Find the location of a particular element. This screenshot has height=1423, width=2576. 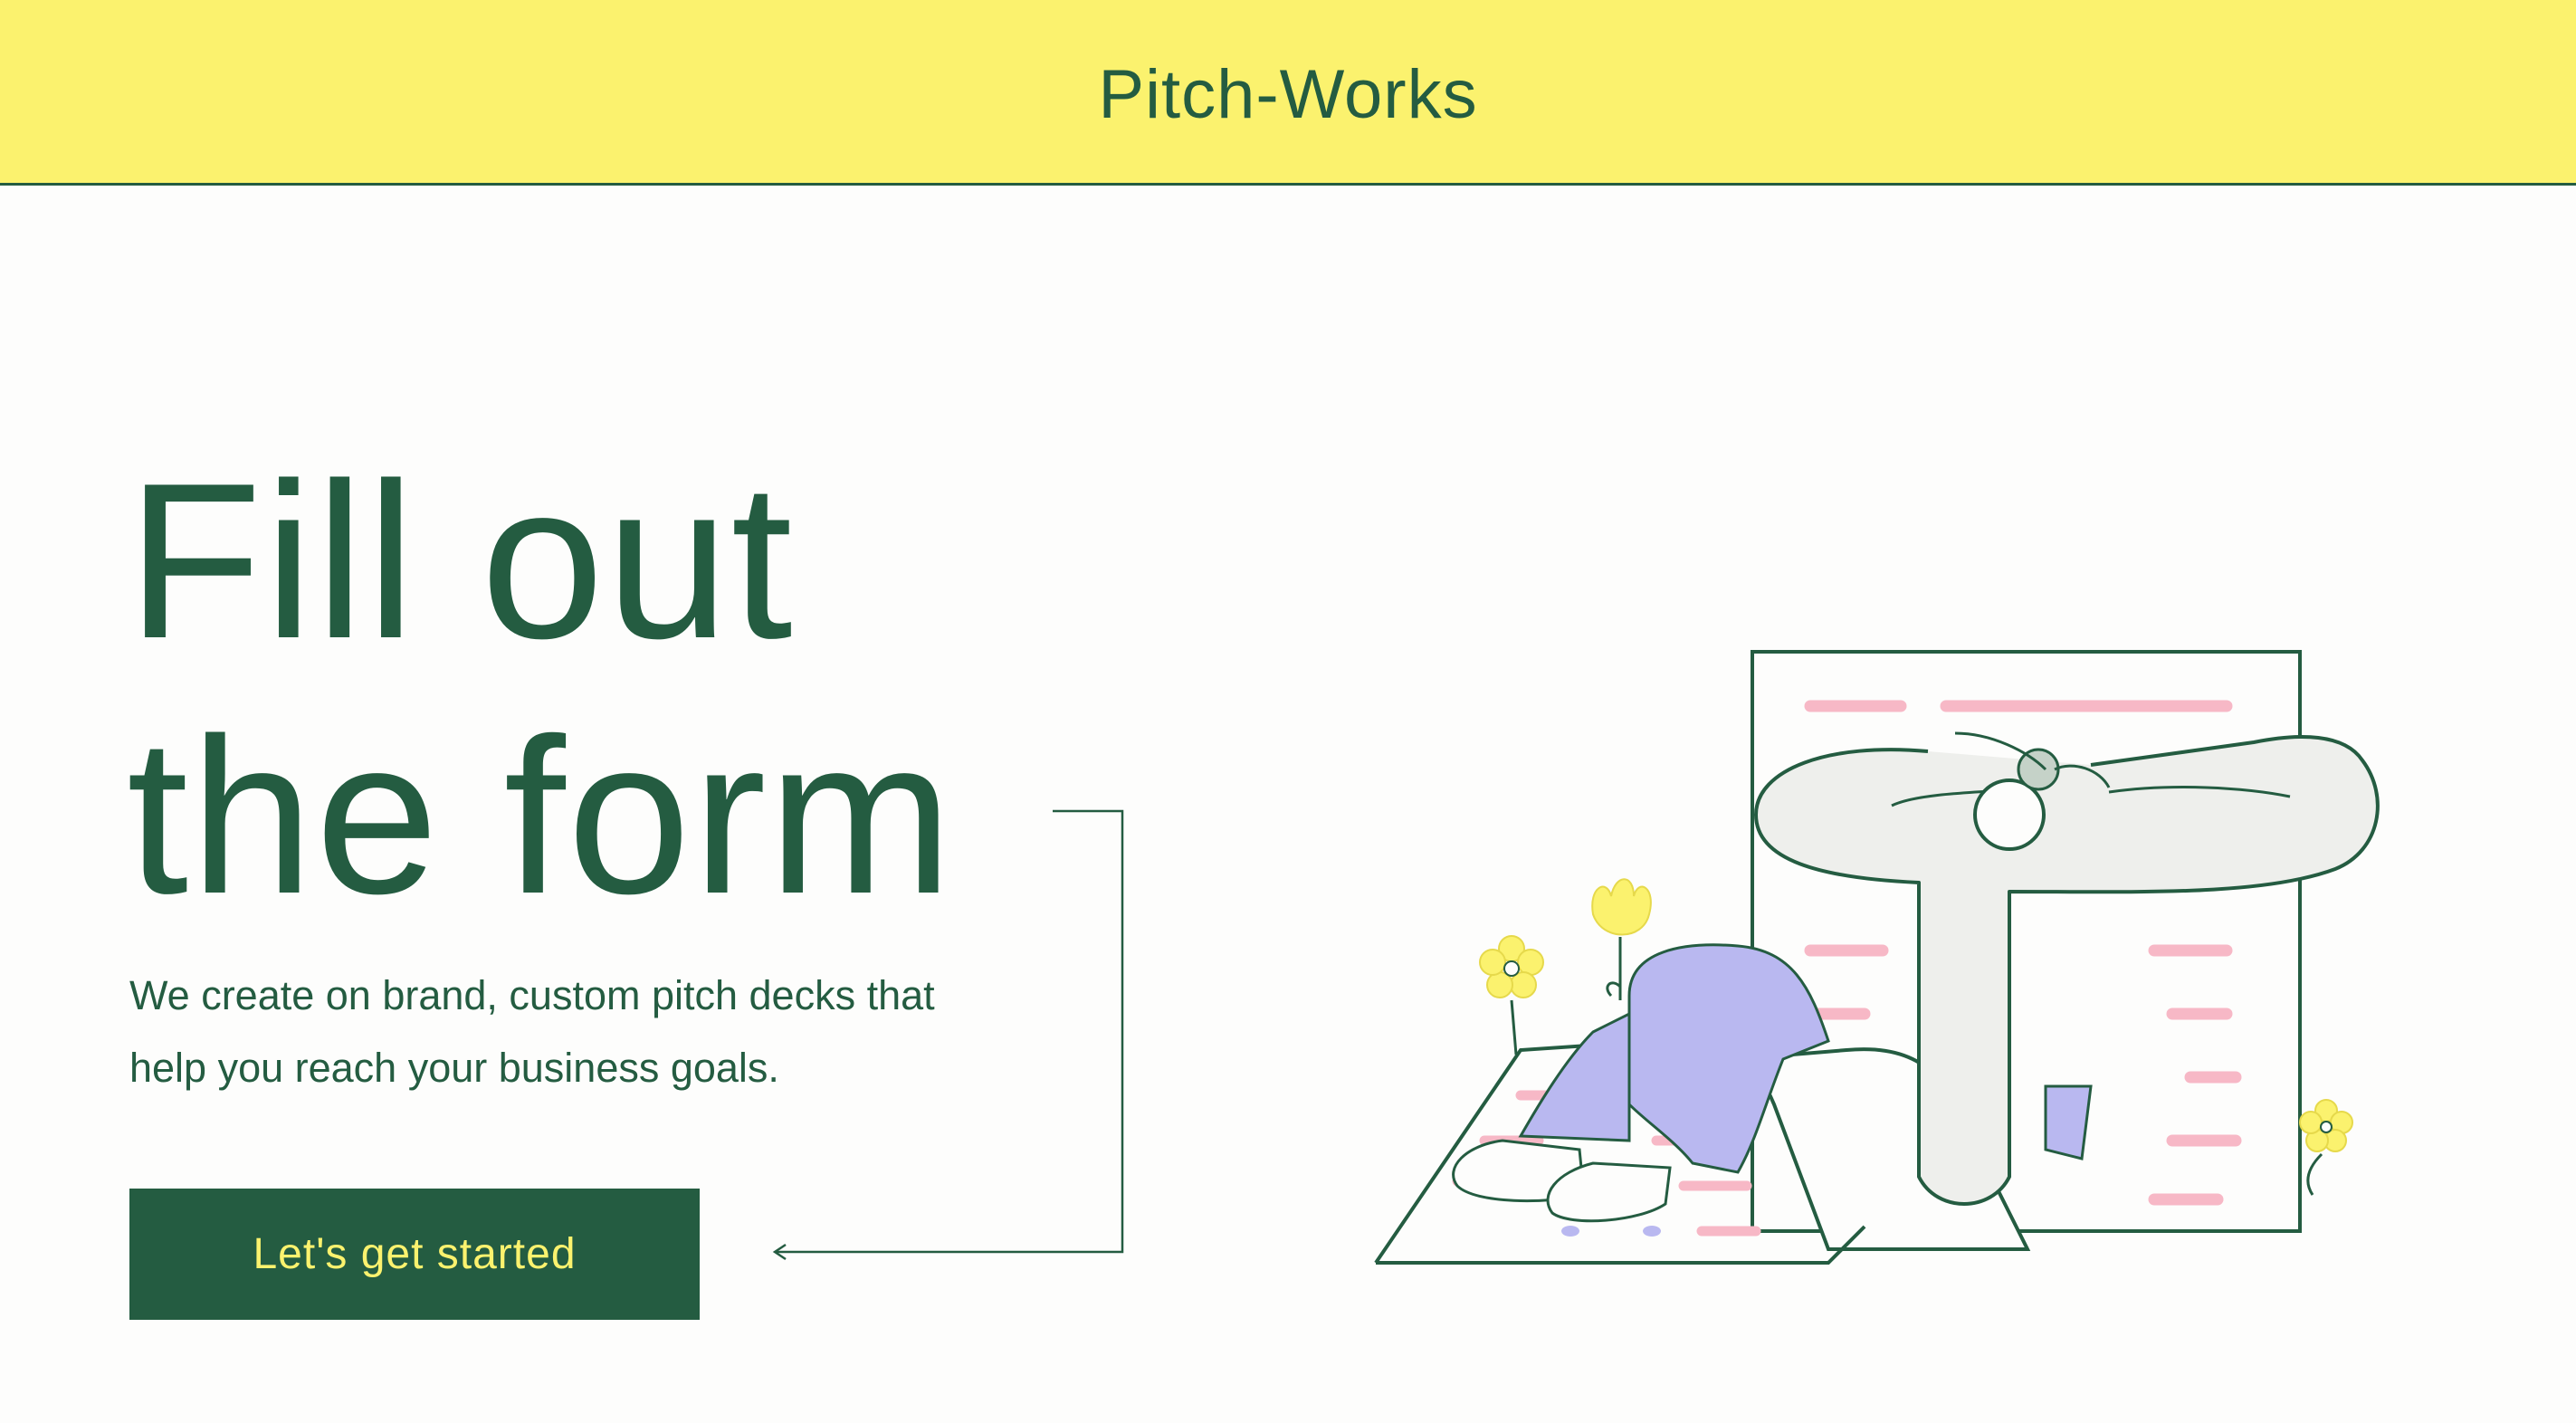

hero-title: Fill out the form is located at coordinates (541, 688).